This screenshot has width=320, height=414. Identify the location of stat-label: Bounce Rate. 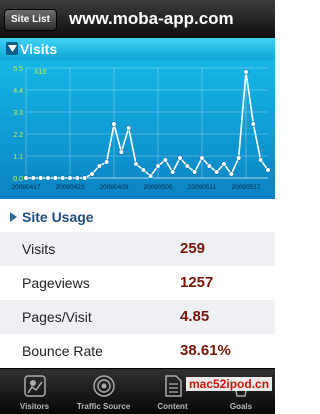
(62, 351).